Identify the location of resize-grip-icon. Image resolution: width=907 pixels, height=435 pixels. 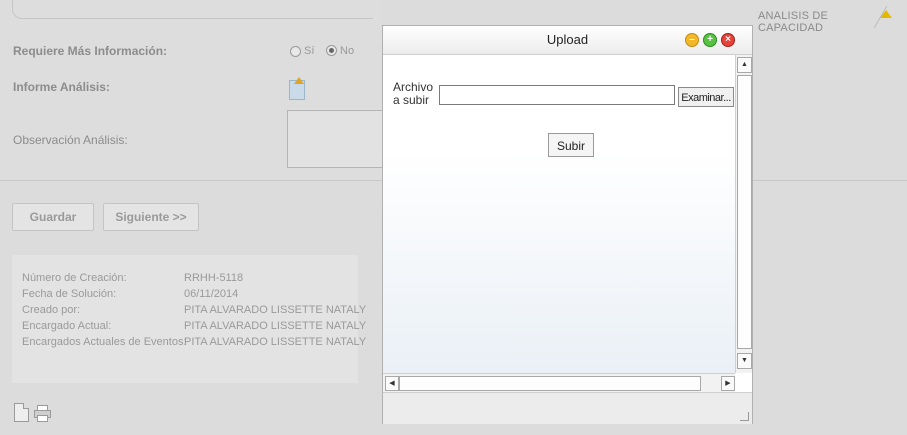
(744, 416).